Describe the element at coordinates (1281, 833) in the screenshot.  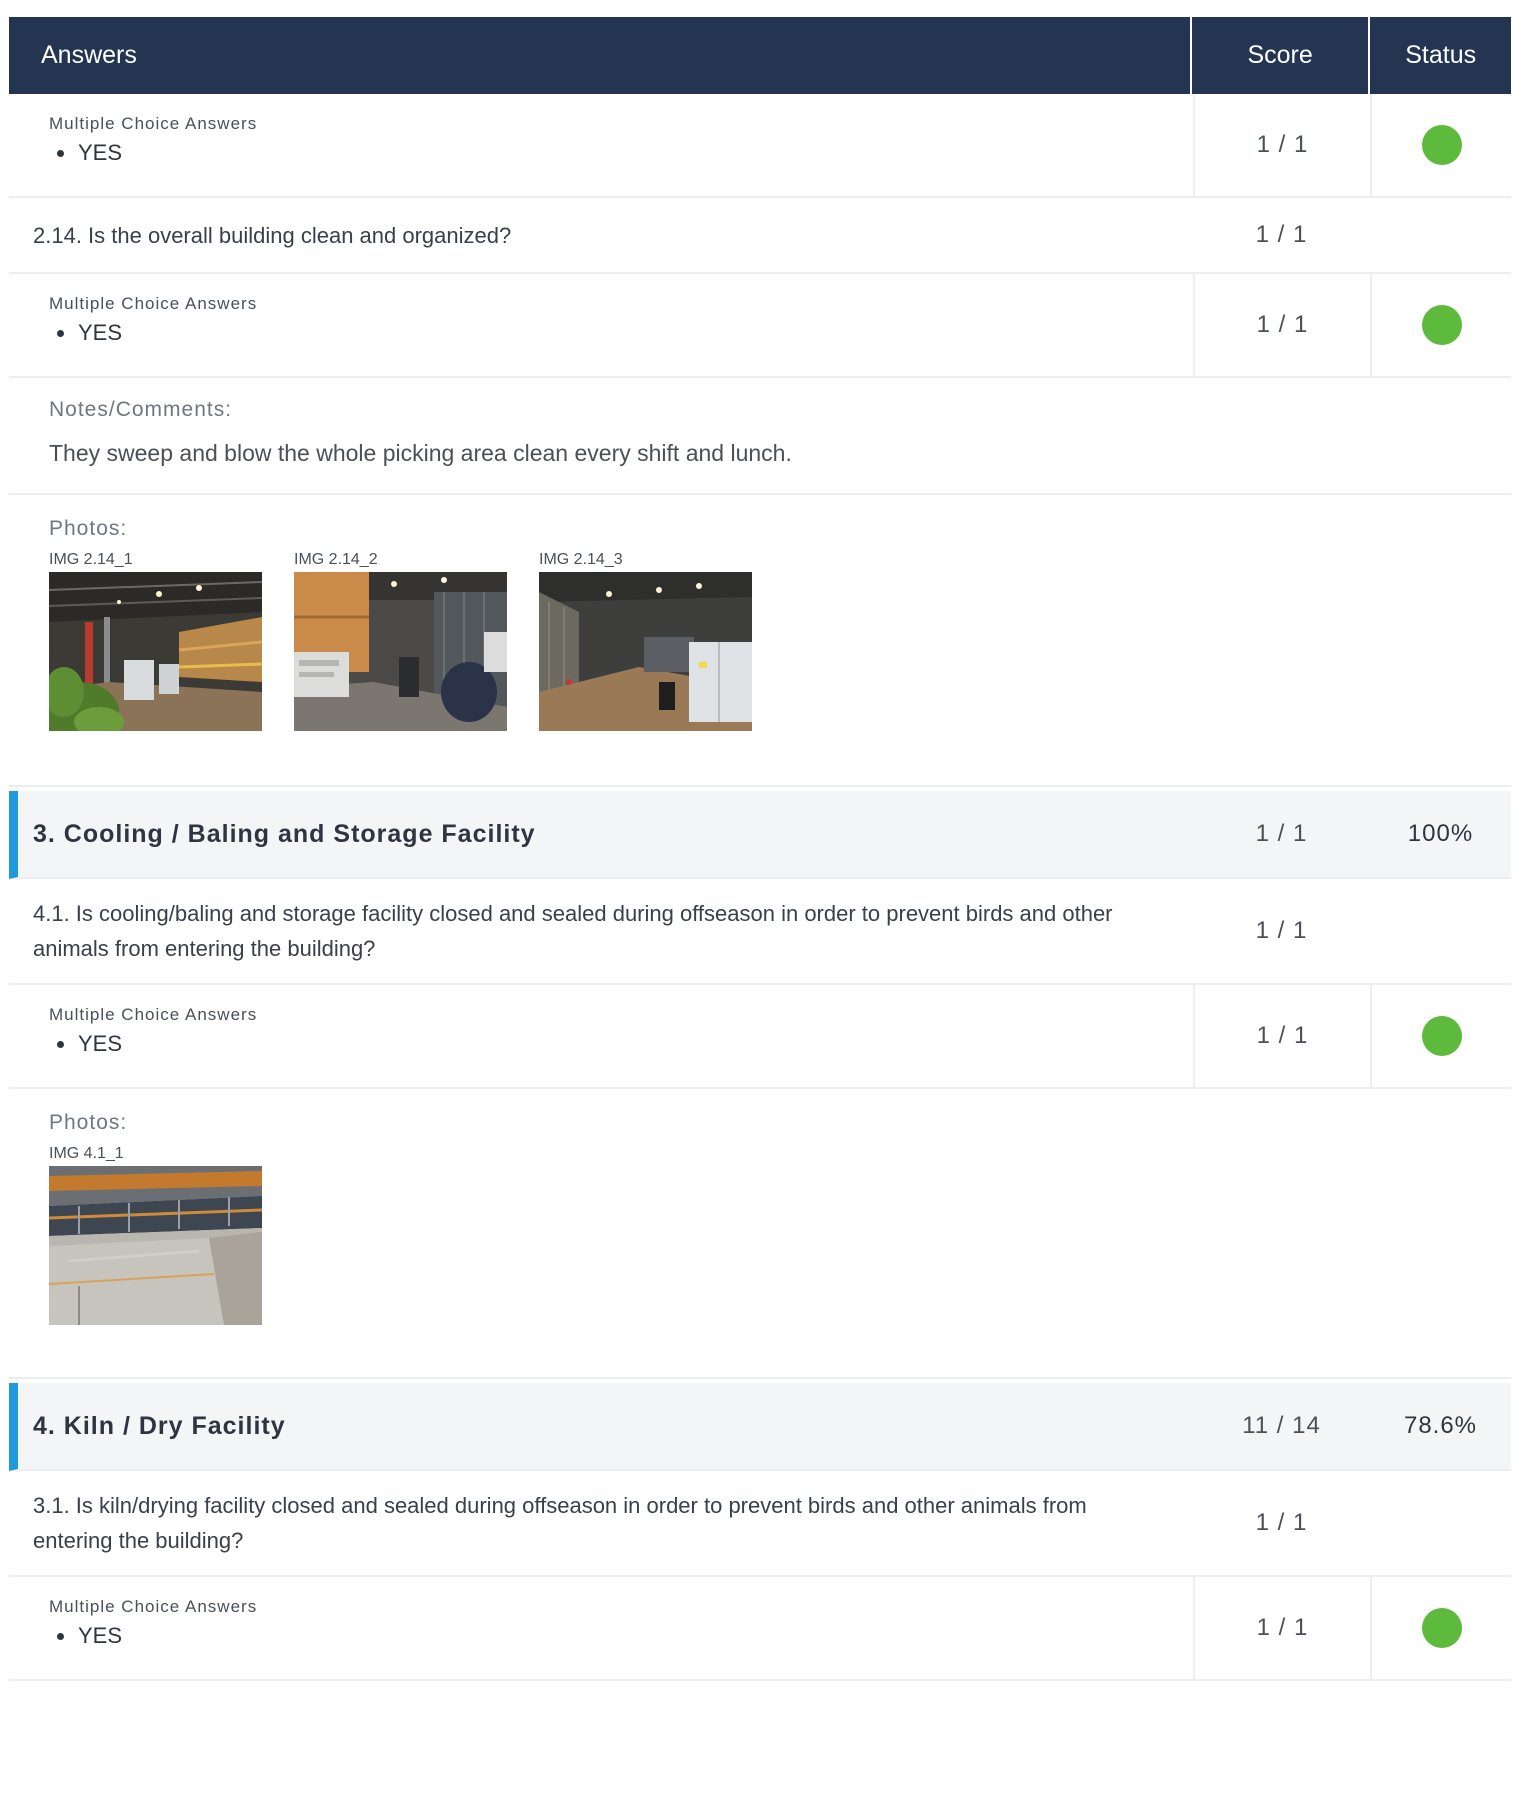
I see `section-score: 1 / 1` at that location.